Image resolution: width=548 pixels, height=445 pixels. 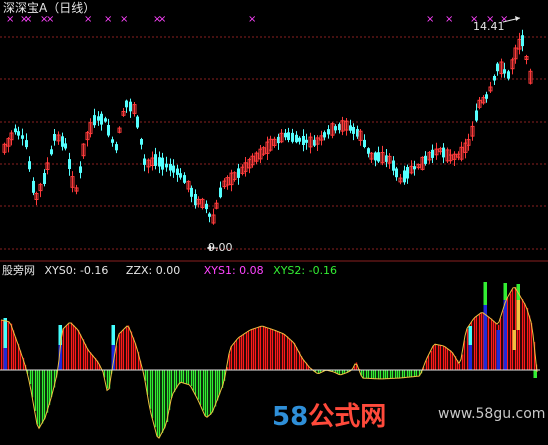 What do you see at coordinates (153, 270) in the screenshot?
I see `zzx-value: ZZX: 0.00` at bounding box center [153, 270].